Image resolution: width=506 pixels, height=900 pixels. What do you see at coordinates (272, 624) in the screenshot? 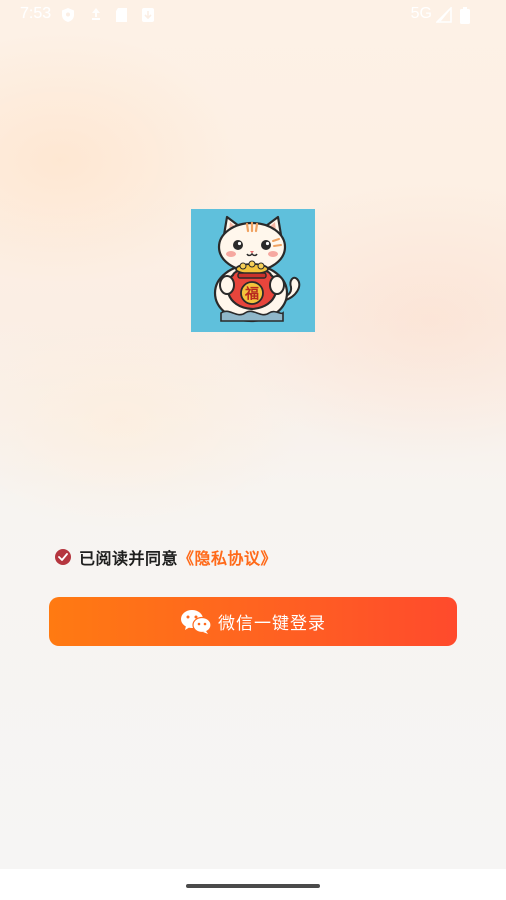
I see `login-button-label: 微信一键登录` at bounding box center [272, 624].